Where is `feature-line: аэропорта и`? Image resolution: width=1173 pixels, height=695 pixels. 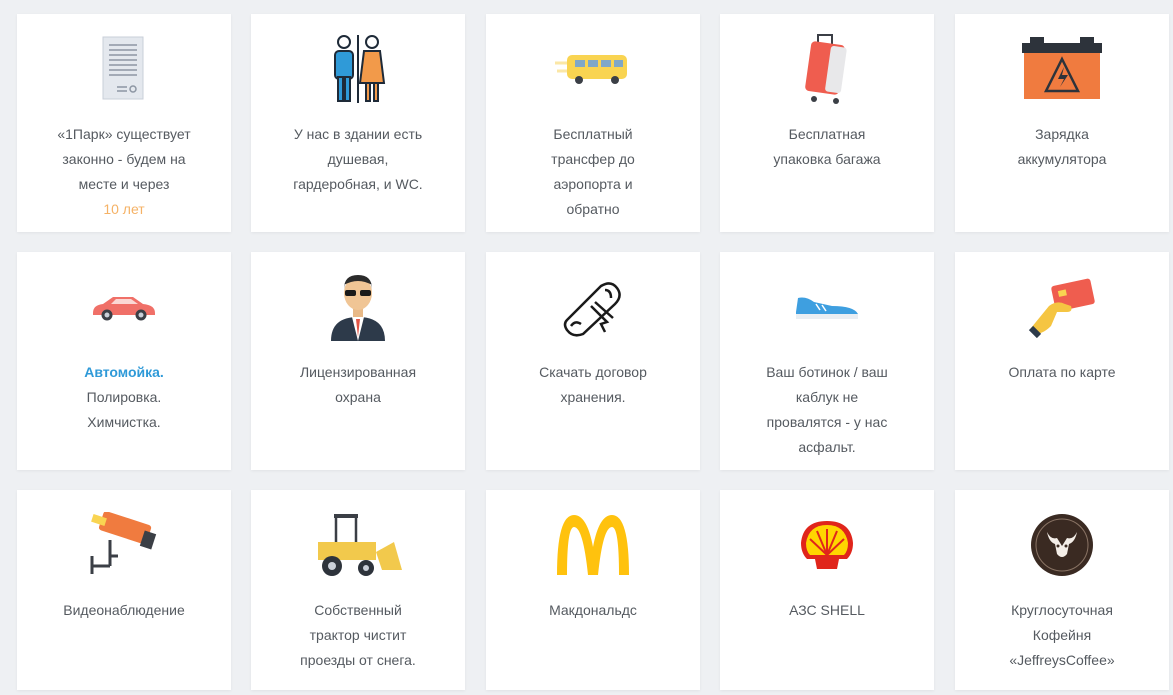 feature-line: аэропорта и is located at coordinates (593, 184).